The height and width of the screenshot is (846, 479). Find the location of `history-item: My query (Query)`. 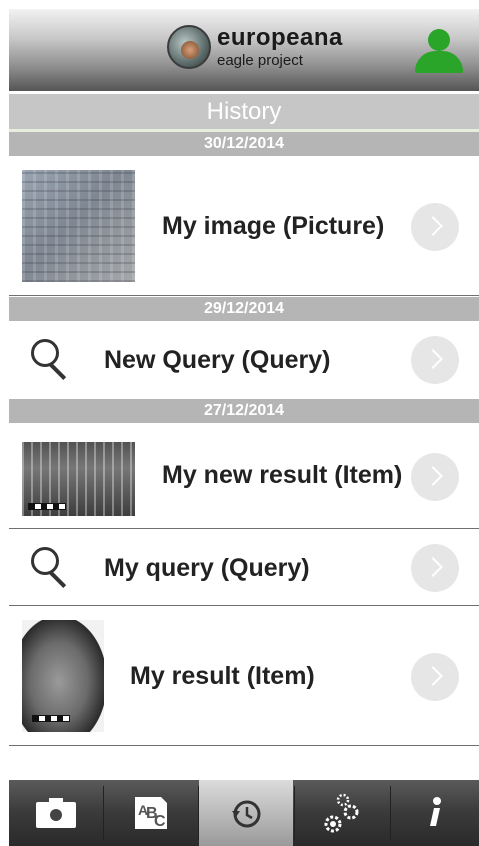

history-item: My query (Query) is located at coordinates (244, 567).